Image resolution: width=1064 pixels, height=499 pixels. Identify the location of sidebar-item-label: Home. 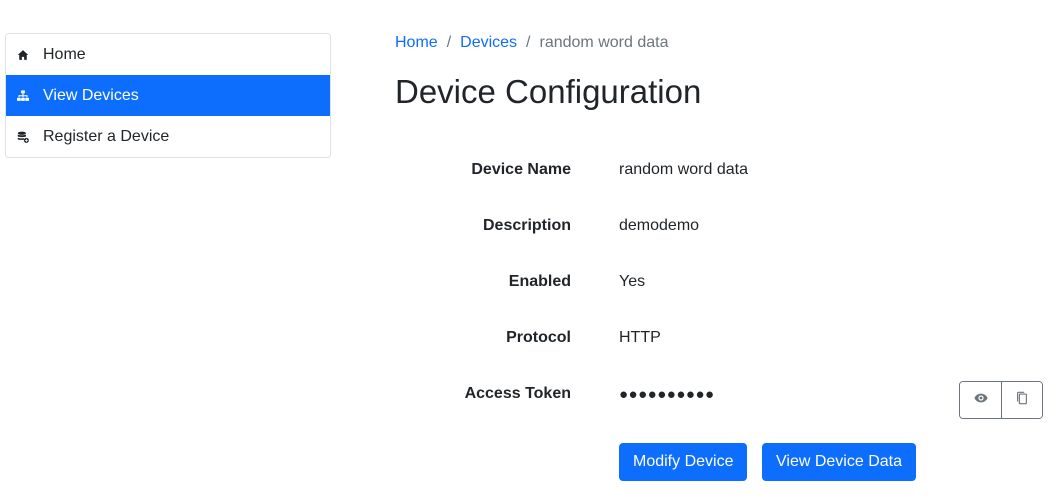
(64, 54).